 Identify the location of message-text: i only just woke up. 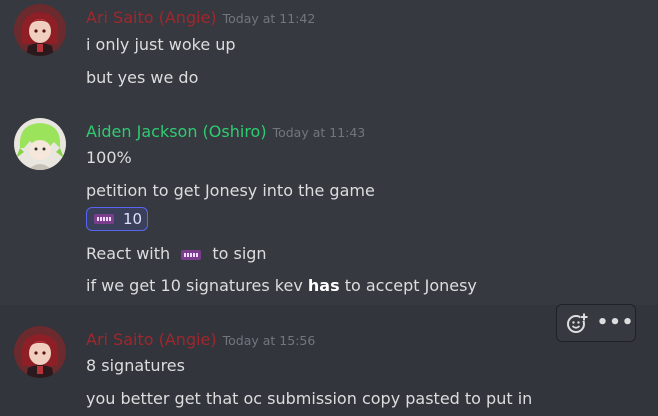
(161, 44).